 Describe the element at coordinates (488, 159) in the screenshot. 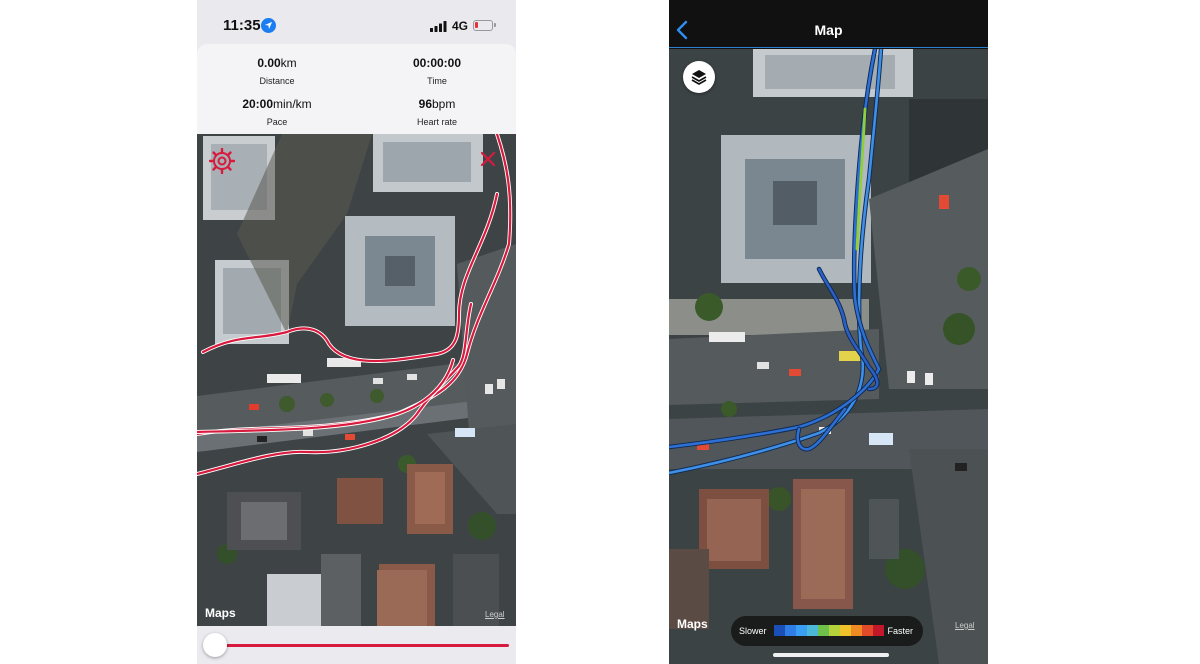

I see `close-icon` at that location.